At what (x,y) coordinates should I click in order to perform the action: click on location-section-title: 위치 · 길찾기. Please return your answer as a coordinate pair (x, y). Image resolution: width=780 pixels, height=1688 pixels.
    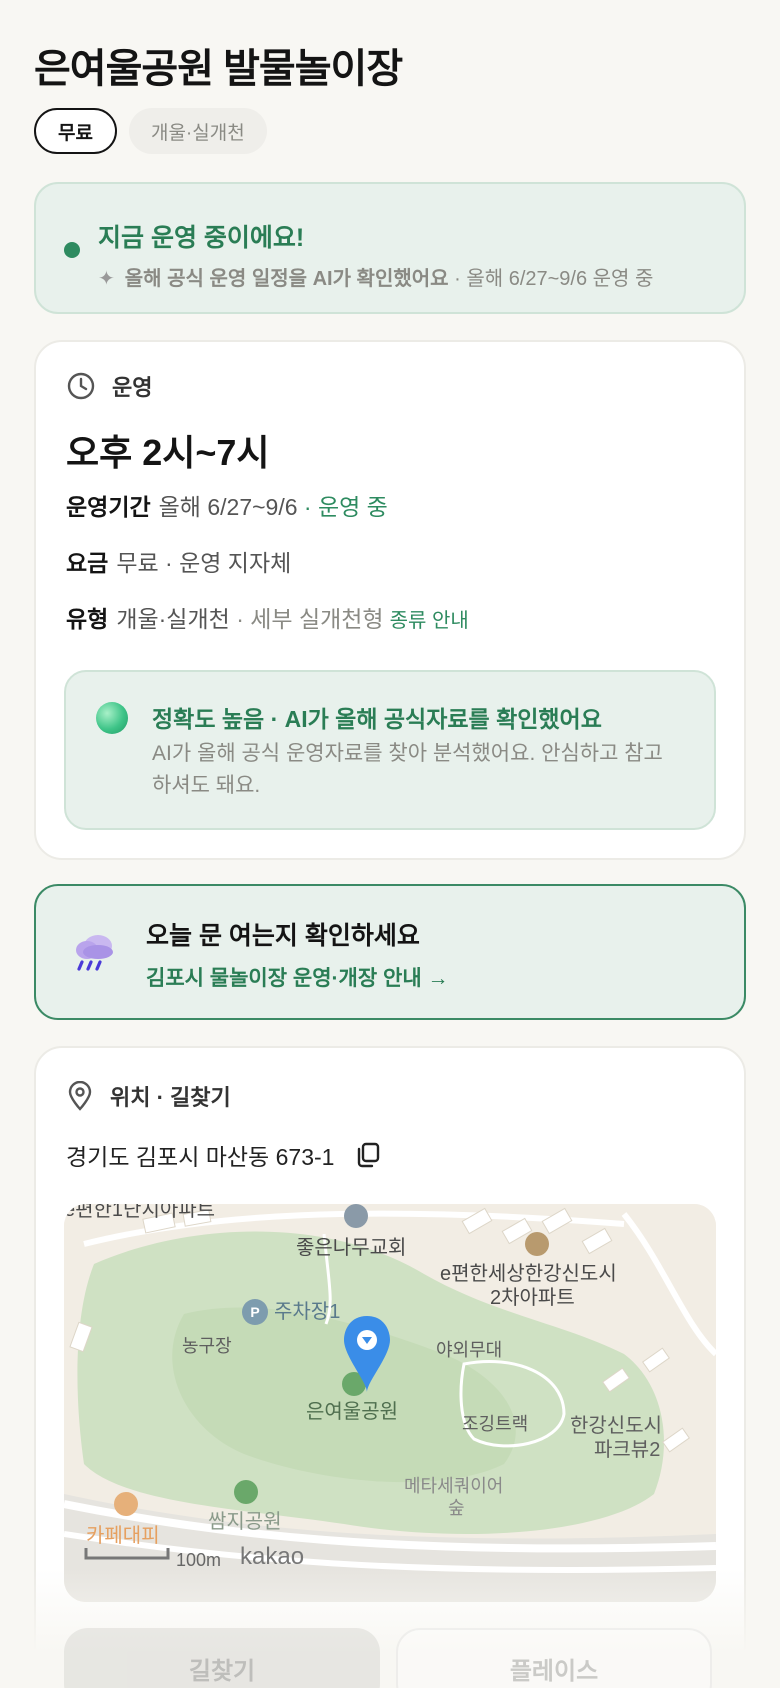
    Looking at the image, I should click on (170, 1097).